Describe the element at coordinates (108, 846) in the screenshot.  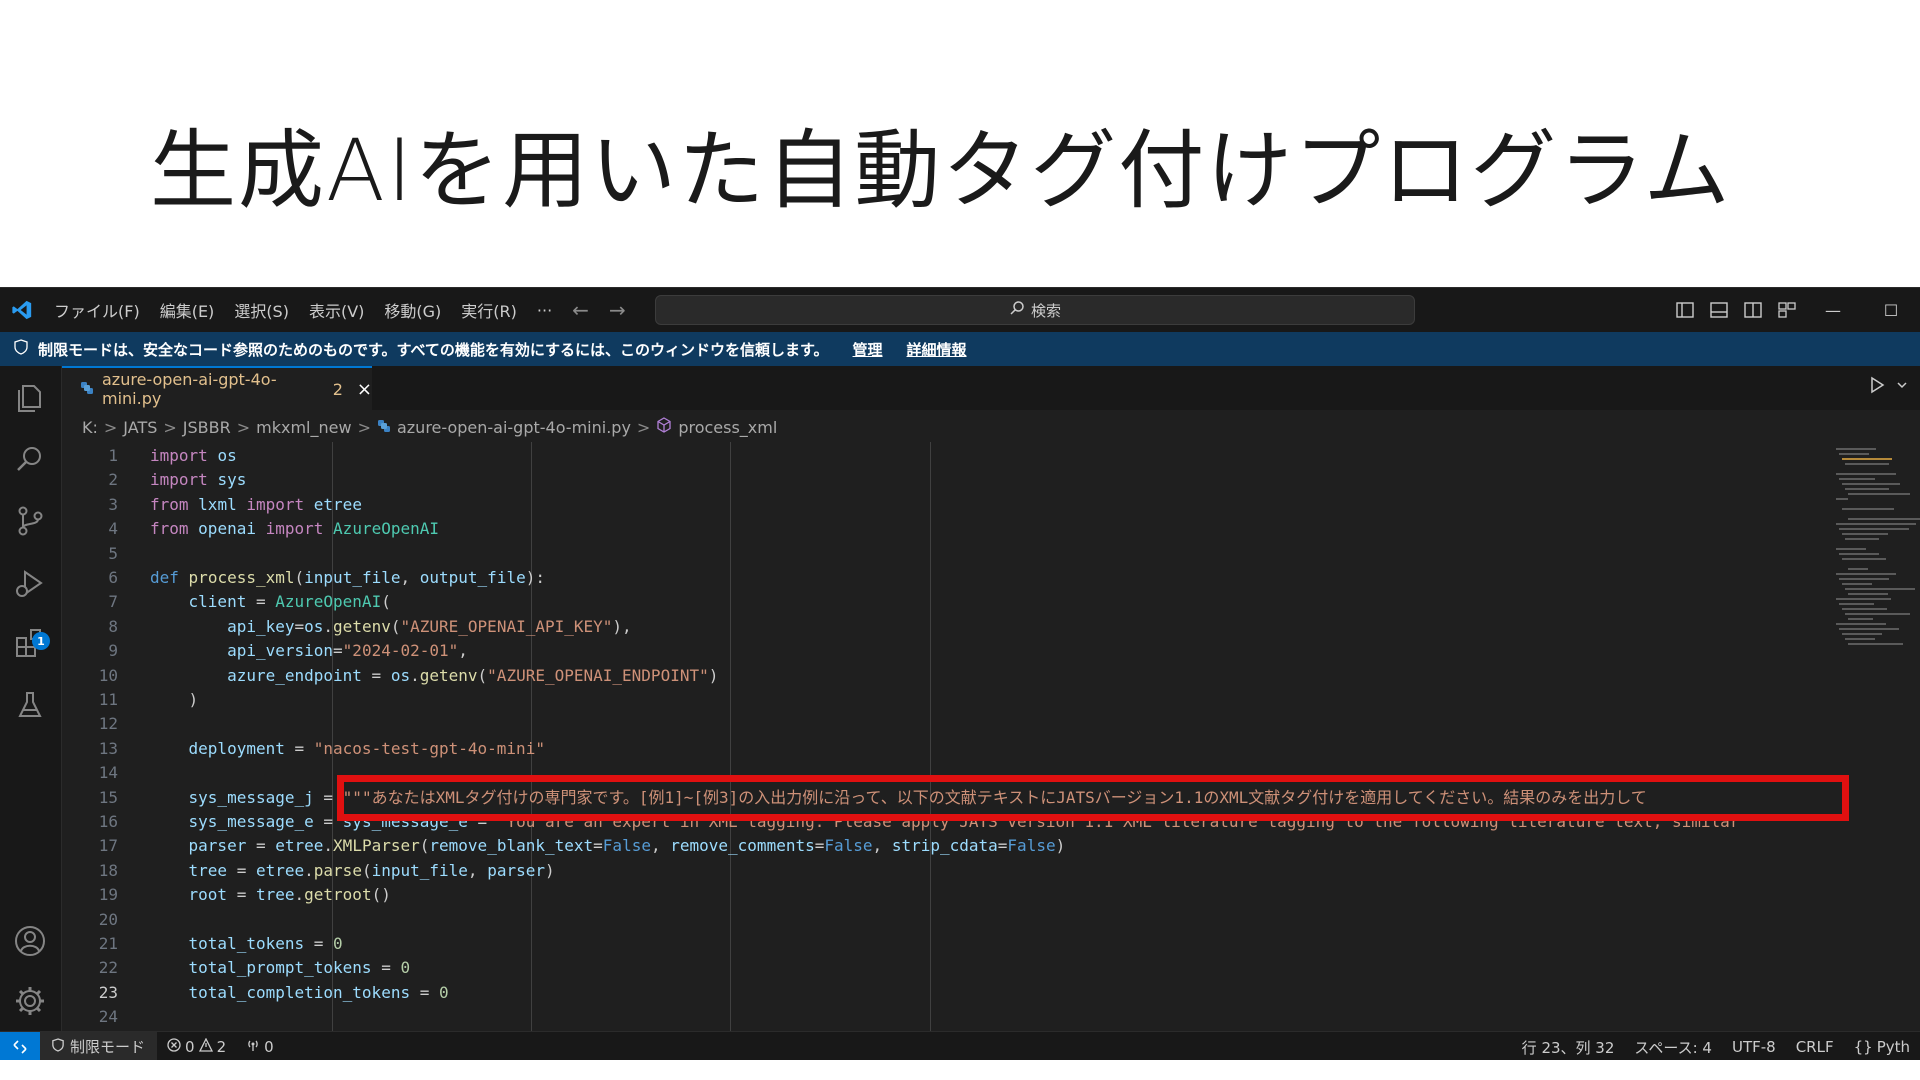
I see `line-number: 17` at that location.